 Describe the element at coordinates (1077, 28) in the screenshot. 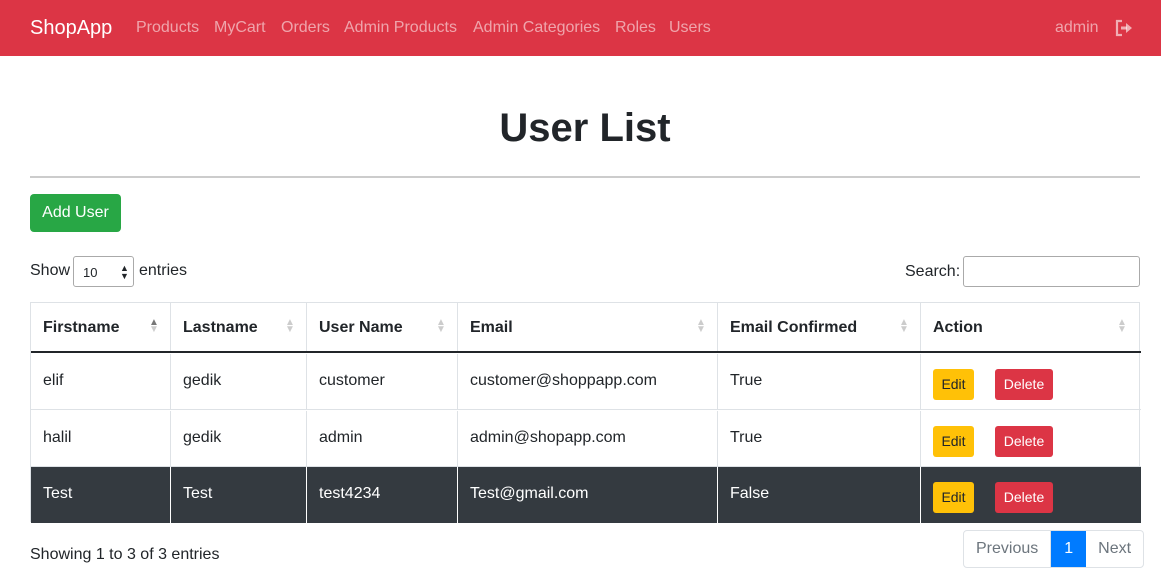

I see `nav-user-name: admin` at that location.